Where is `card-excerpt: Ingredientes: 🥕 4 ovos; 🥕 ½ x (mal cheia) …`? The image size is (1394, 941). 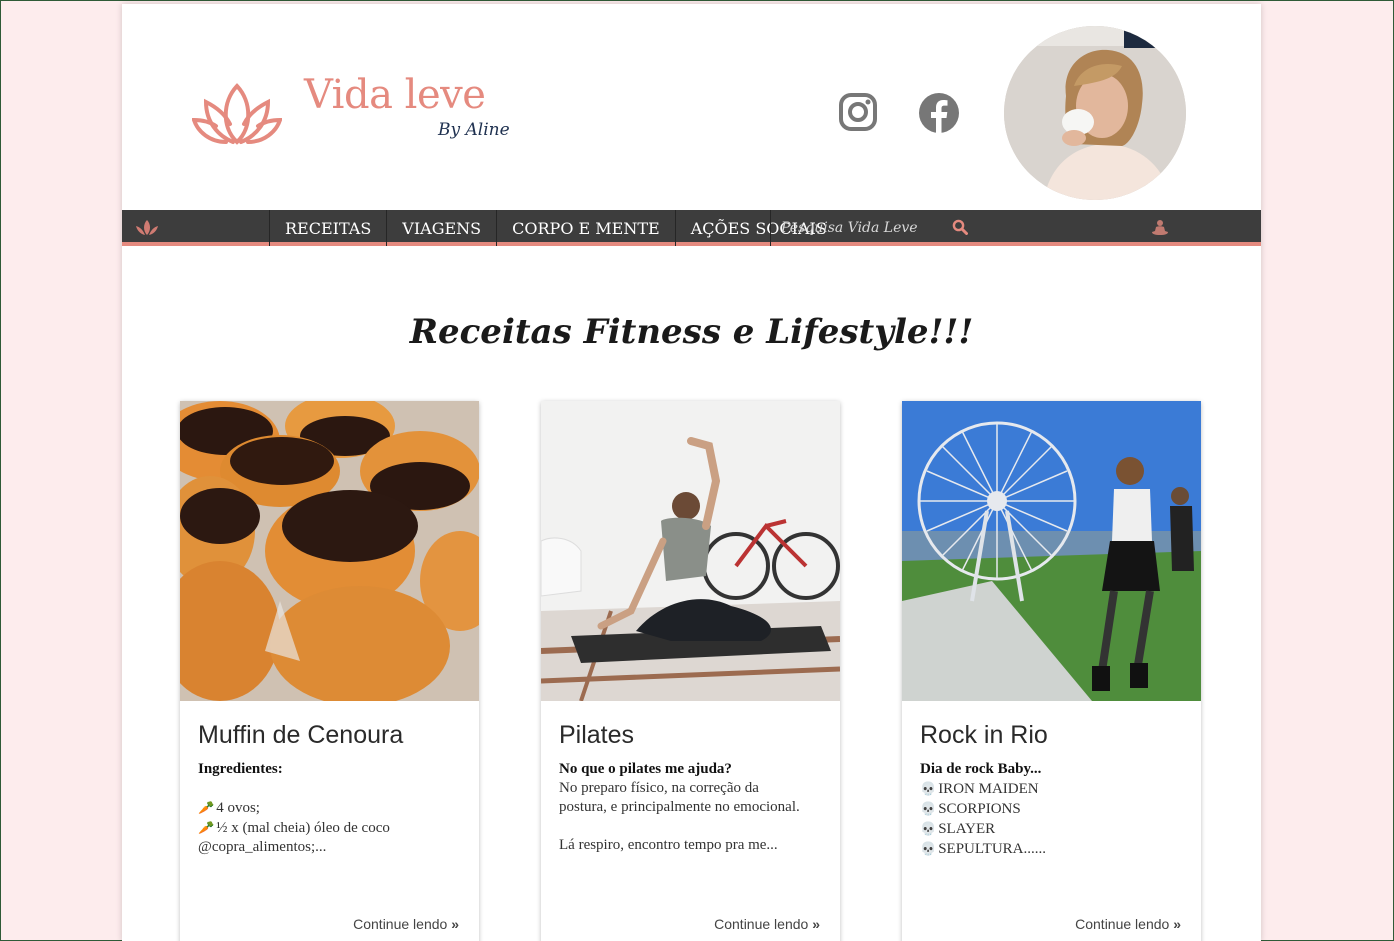
card-excerpt: Ingredientes: 🥕 4 ovos; 🥕 ½ x (mal cheia) … is located at coordinates (329, 808).